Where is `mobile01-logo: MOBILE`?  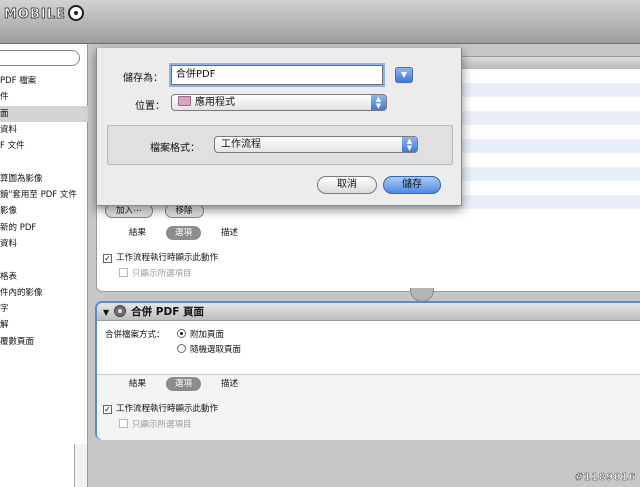
mobile01-logo: MOBILE is located at coordinates (44, 13).